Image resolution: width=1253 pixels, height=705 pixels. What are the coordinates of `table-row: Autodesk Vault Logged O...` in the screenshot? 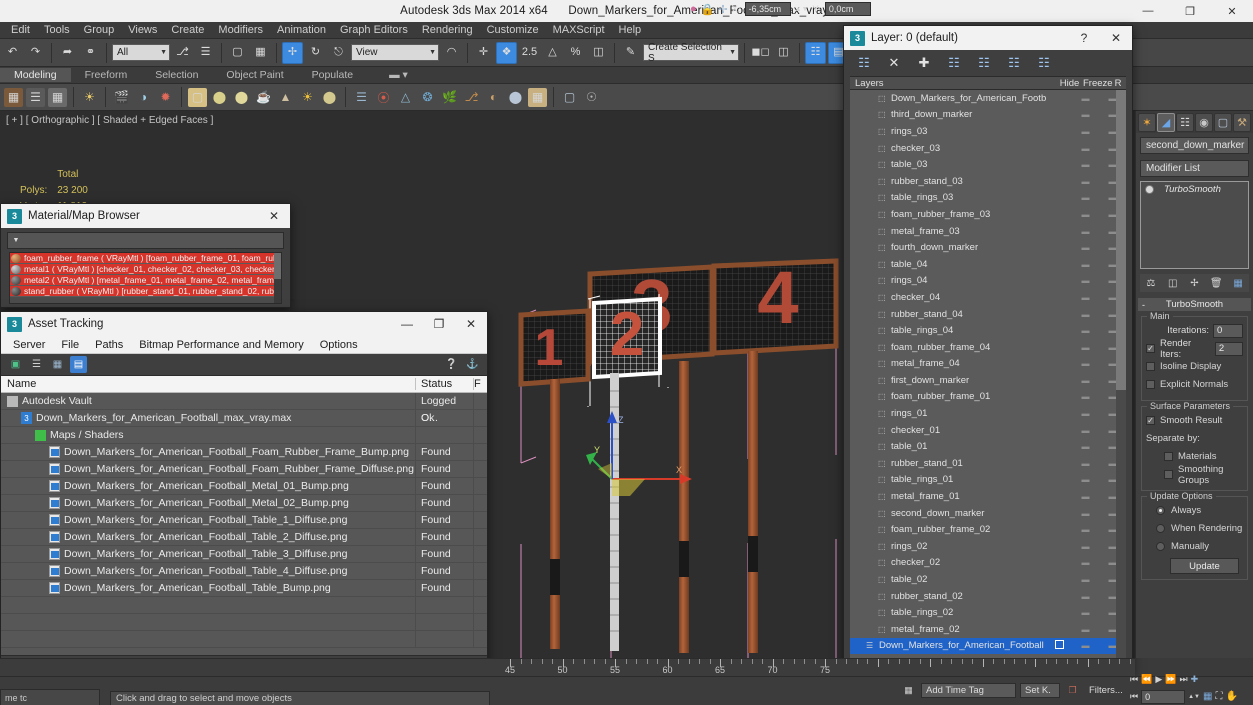 It's located at (244, 408).